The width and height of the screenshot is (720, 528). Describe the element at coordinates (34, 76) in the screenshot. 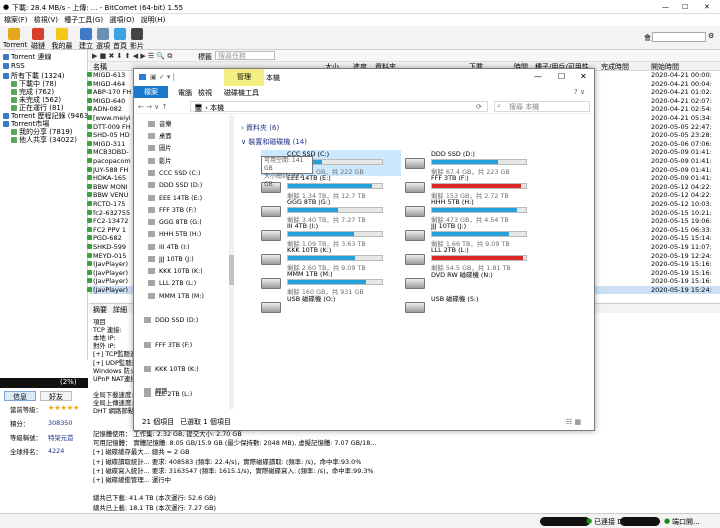

I see `sidebar-item: 所有下載 (1324)` at that location.